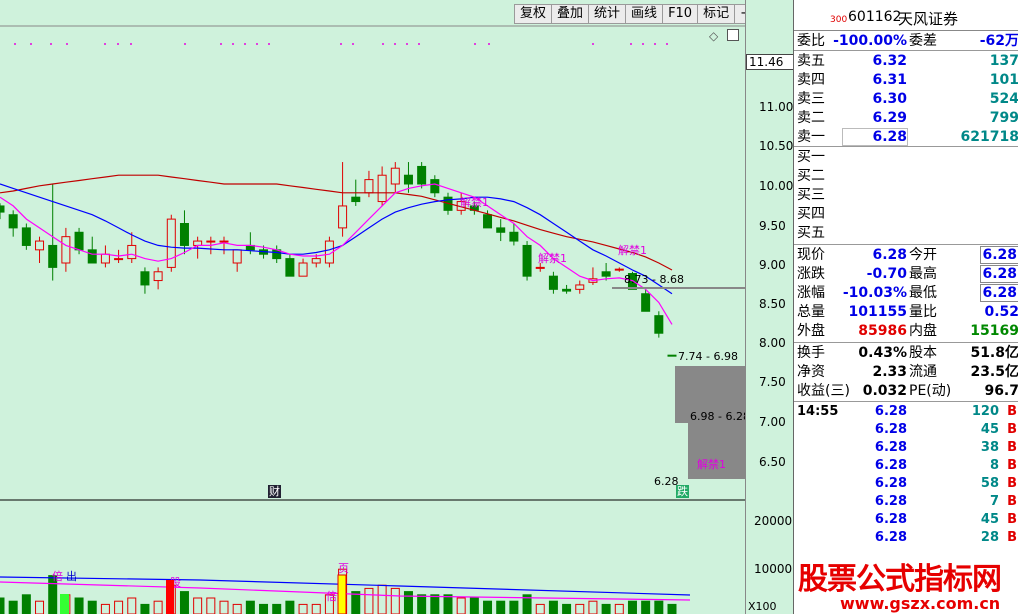 The height and width of the screenshot is (614, 1018). Describe the element at coordinates (713, 36) in the screenshot. I see `diamond-icon: ◇` at that location.